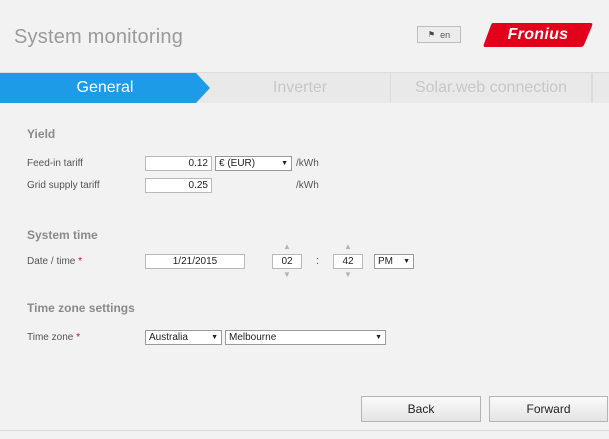  Describe the element at coordinates (287, 247) in the screenshot. I see `hour-up-icon: ▲` at that location.